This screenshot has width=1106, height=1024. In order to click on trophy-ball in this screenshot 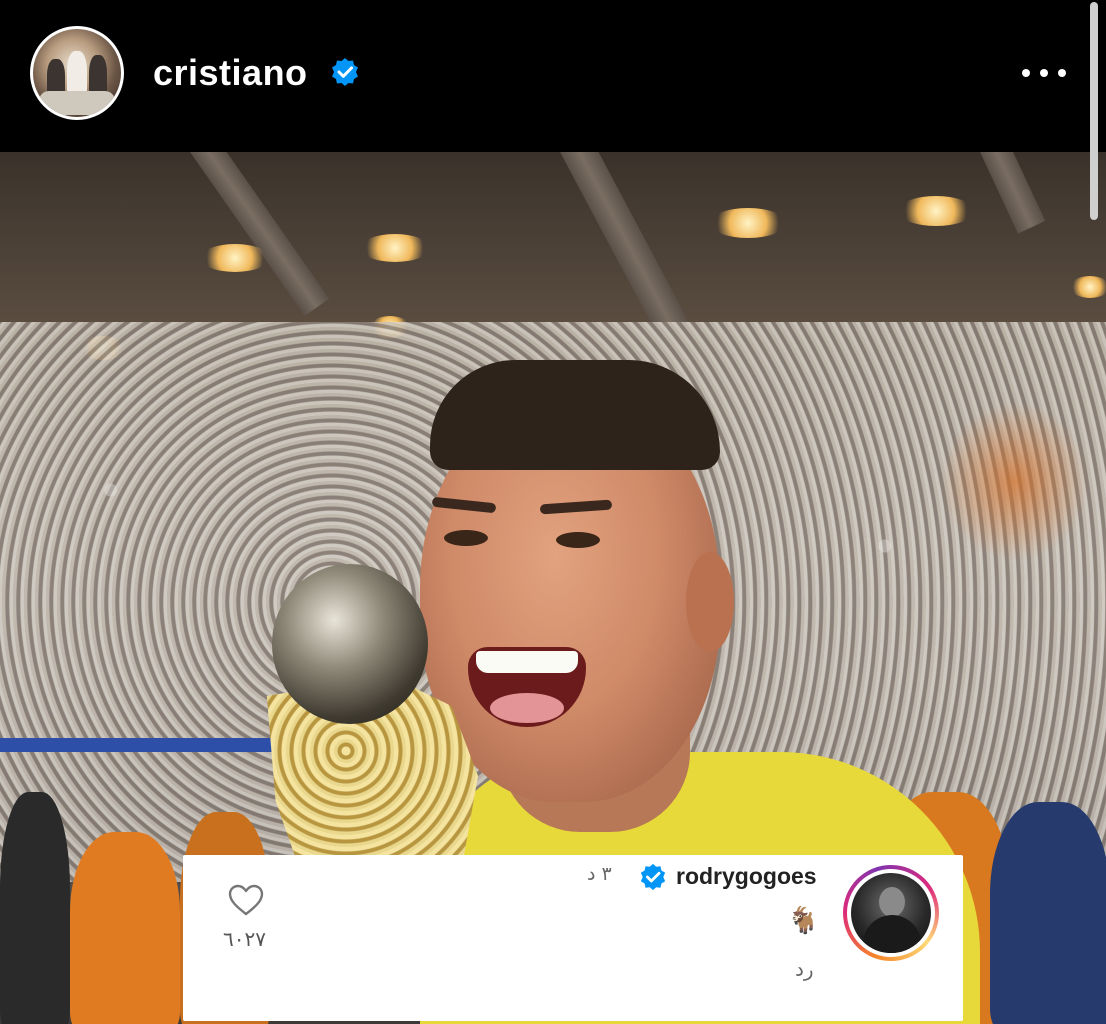, I will do `click(350, 644)`.